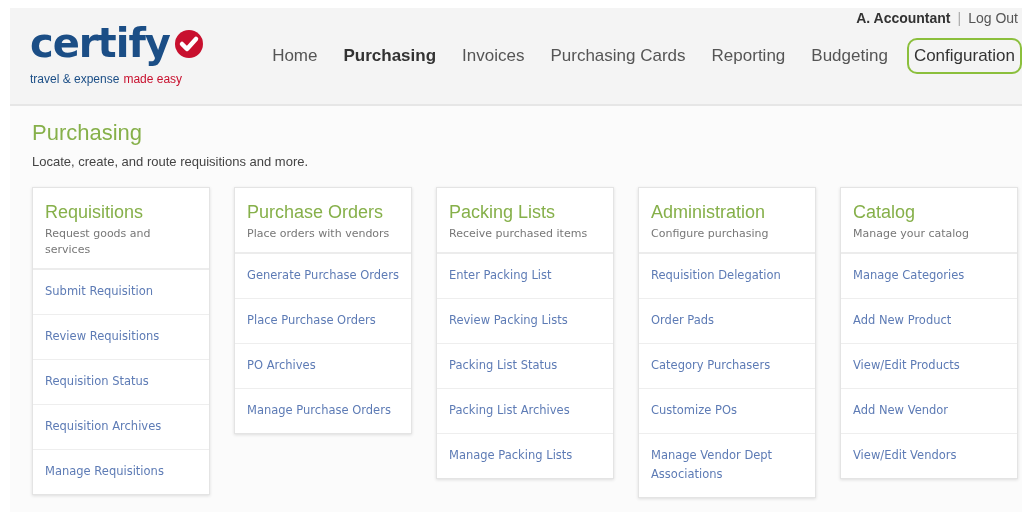 Image resolution: width=1022 pixels, height=512 pixels. Describe the element at coordinates (316, 212) in the screenshot. I see `card-title: Purchase Orders` at that location.